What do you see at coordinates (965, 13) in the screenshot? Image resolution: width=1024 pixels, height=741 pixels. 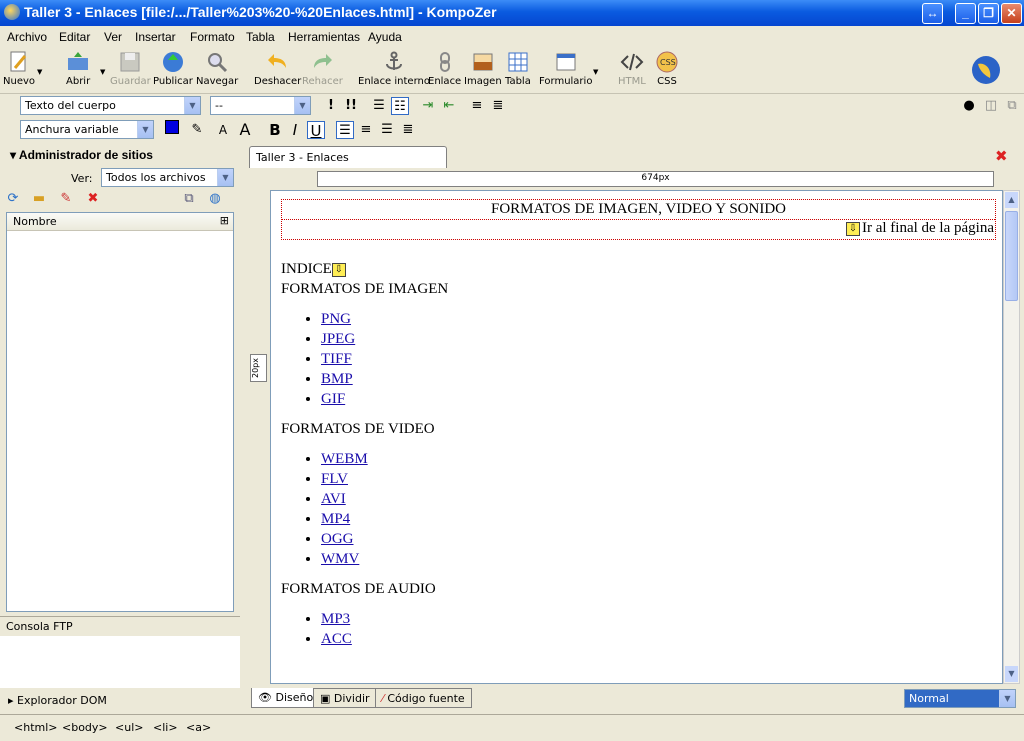 I see `minimize-button: _` at bounding box center [965, 13].